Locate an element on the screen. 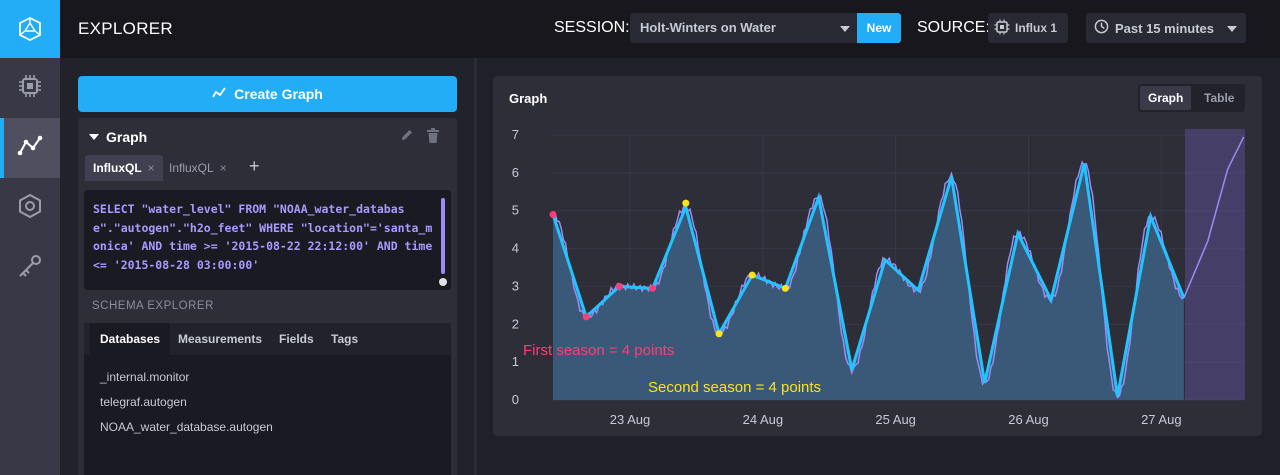  chip-icon is located at coordinates (30, 88).